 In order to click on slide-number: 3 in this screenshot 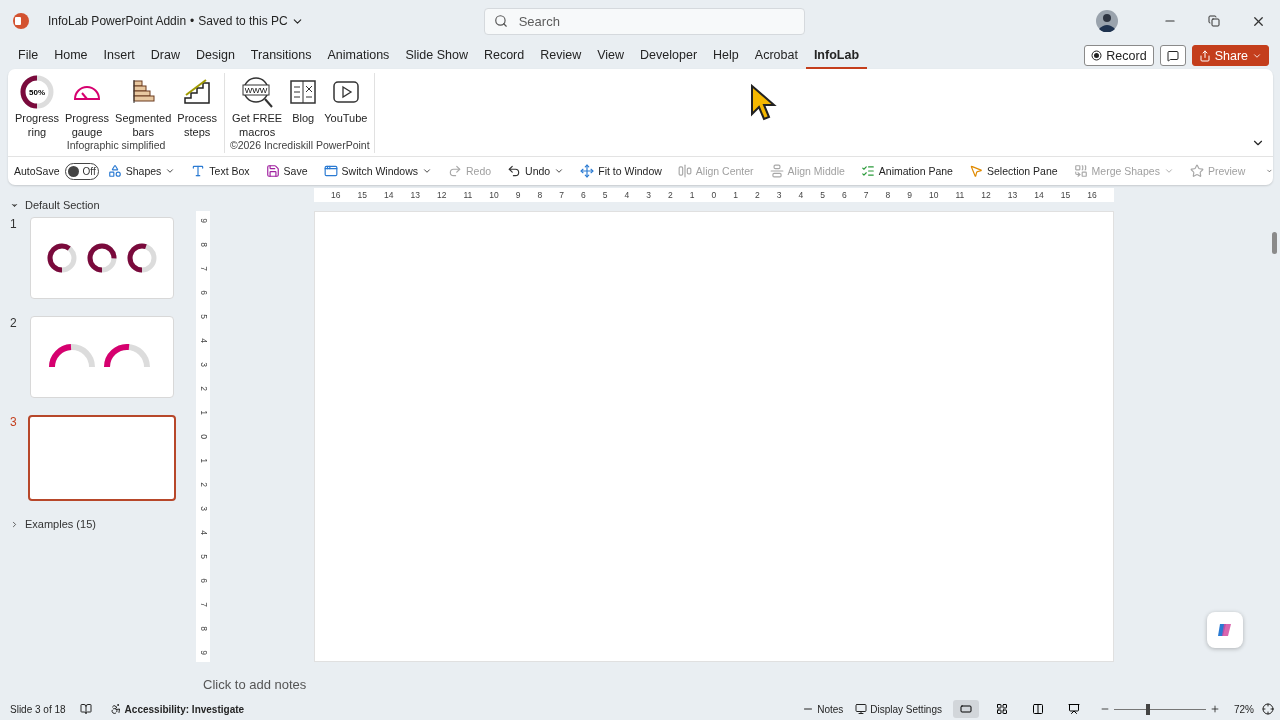, I will do `click(14, 423)`.